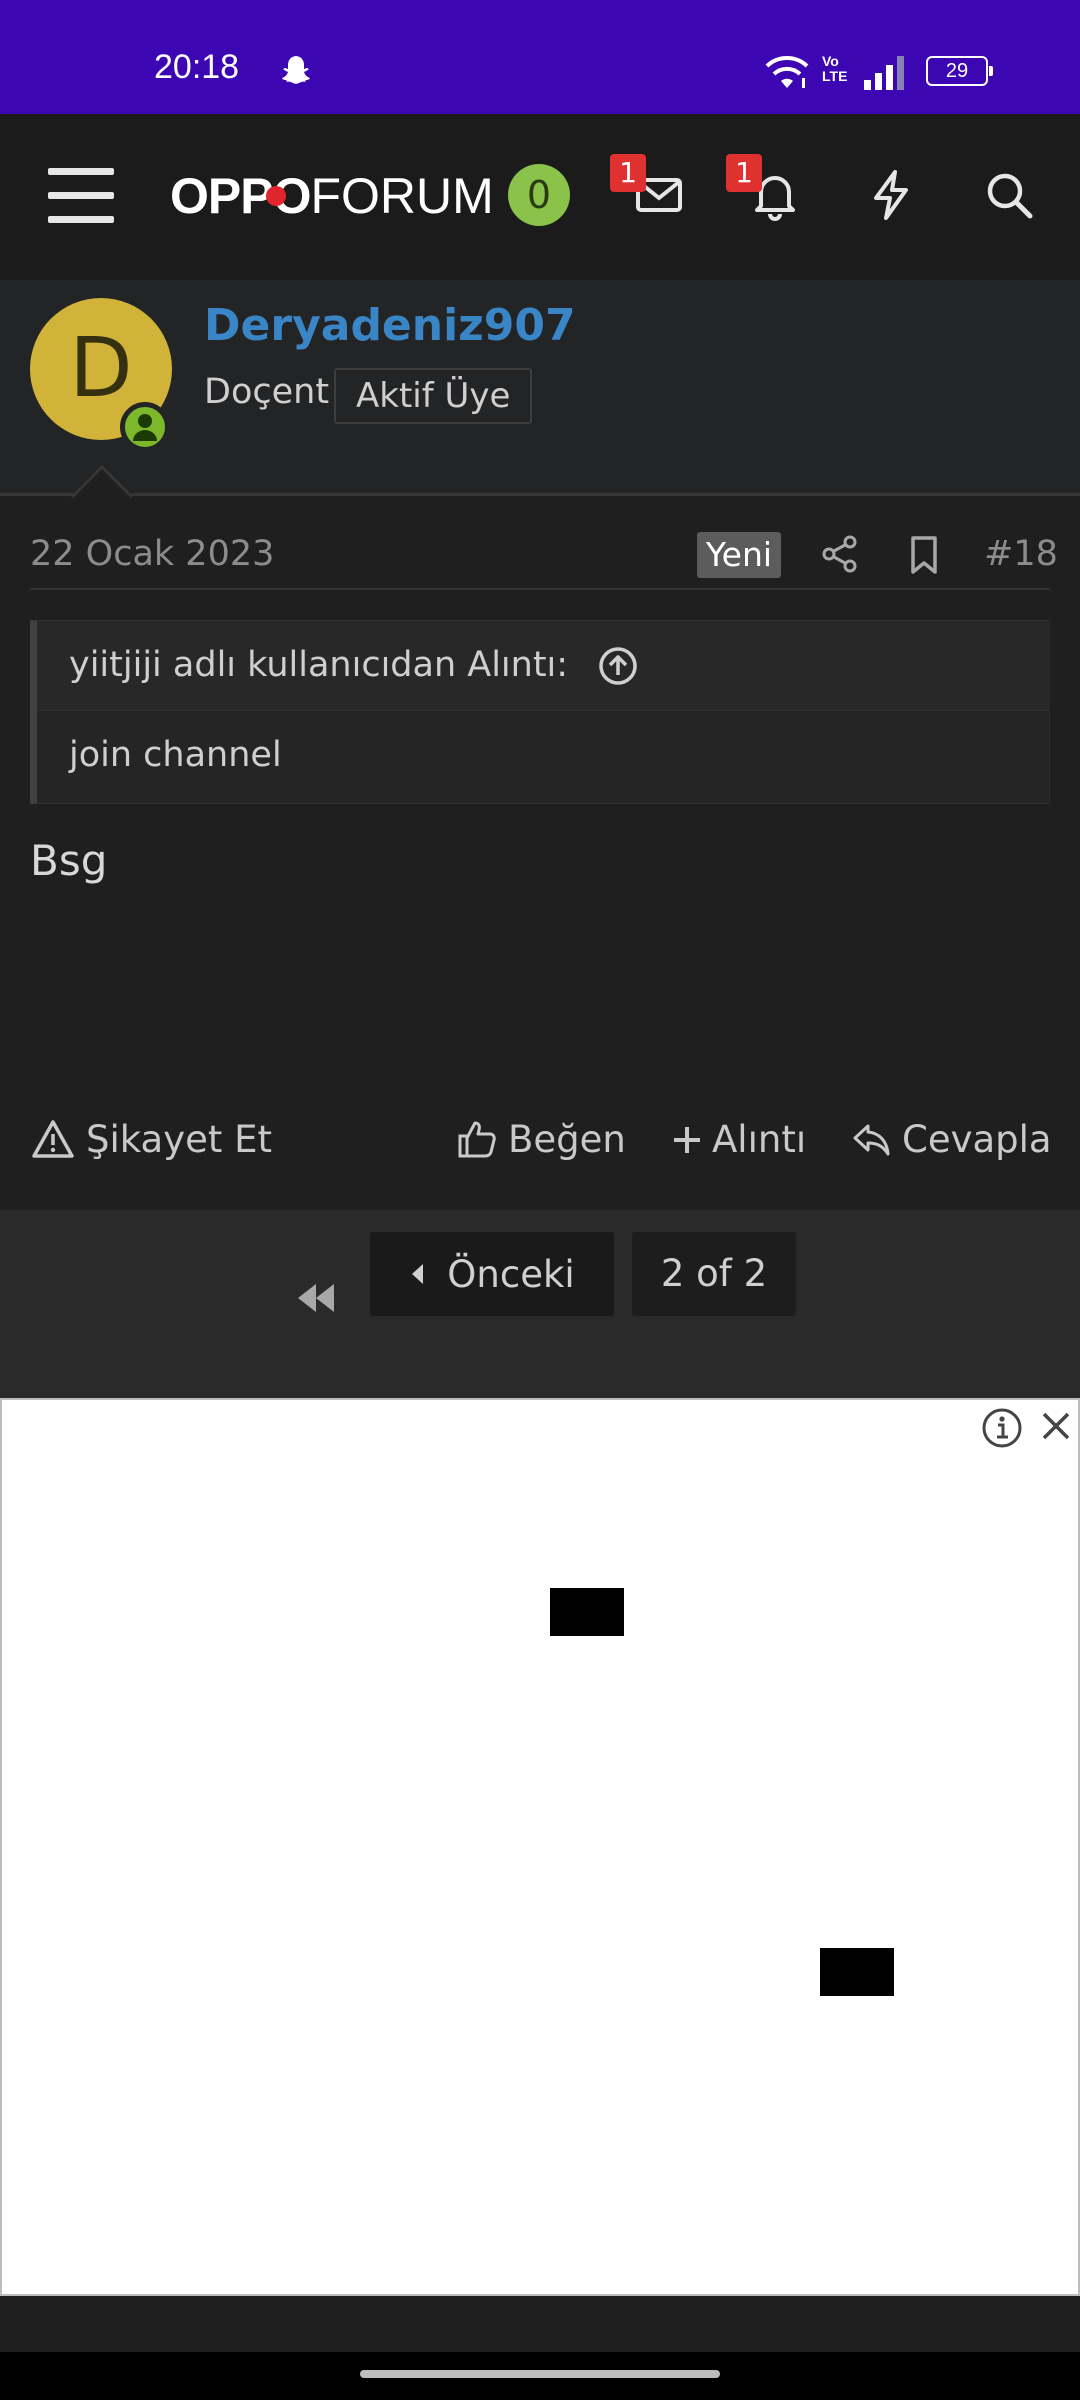  I want to click on reply-button: Cevapla, so click(951, 1139).